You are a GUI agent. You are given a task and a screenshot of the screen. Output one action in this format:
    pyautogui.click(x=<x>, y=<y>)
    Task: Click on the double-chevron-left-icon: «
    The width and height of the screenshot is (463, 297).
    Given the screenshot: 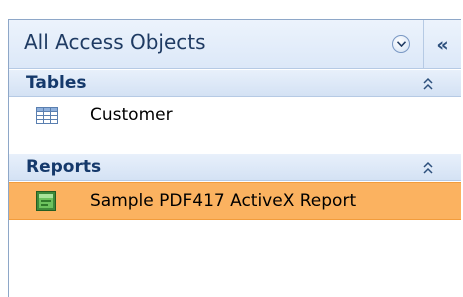 What is the action you would take?
    pyautogui.click(x=442, y=44)
    